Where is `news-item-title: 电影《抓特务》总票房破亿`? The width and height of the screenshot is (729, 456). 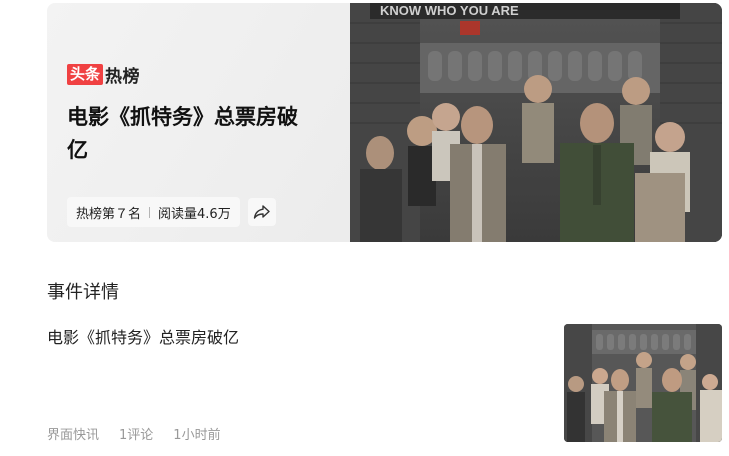 news-item-title: 电影《抓特务》总票房破亿 is located at coordinates (143, 336).